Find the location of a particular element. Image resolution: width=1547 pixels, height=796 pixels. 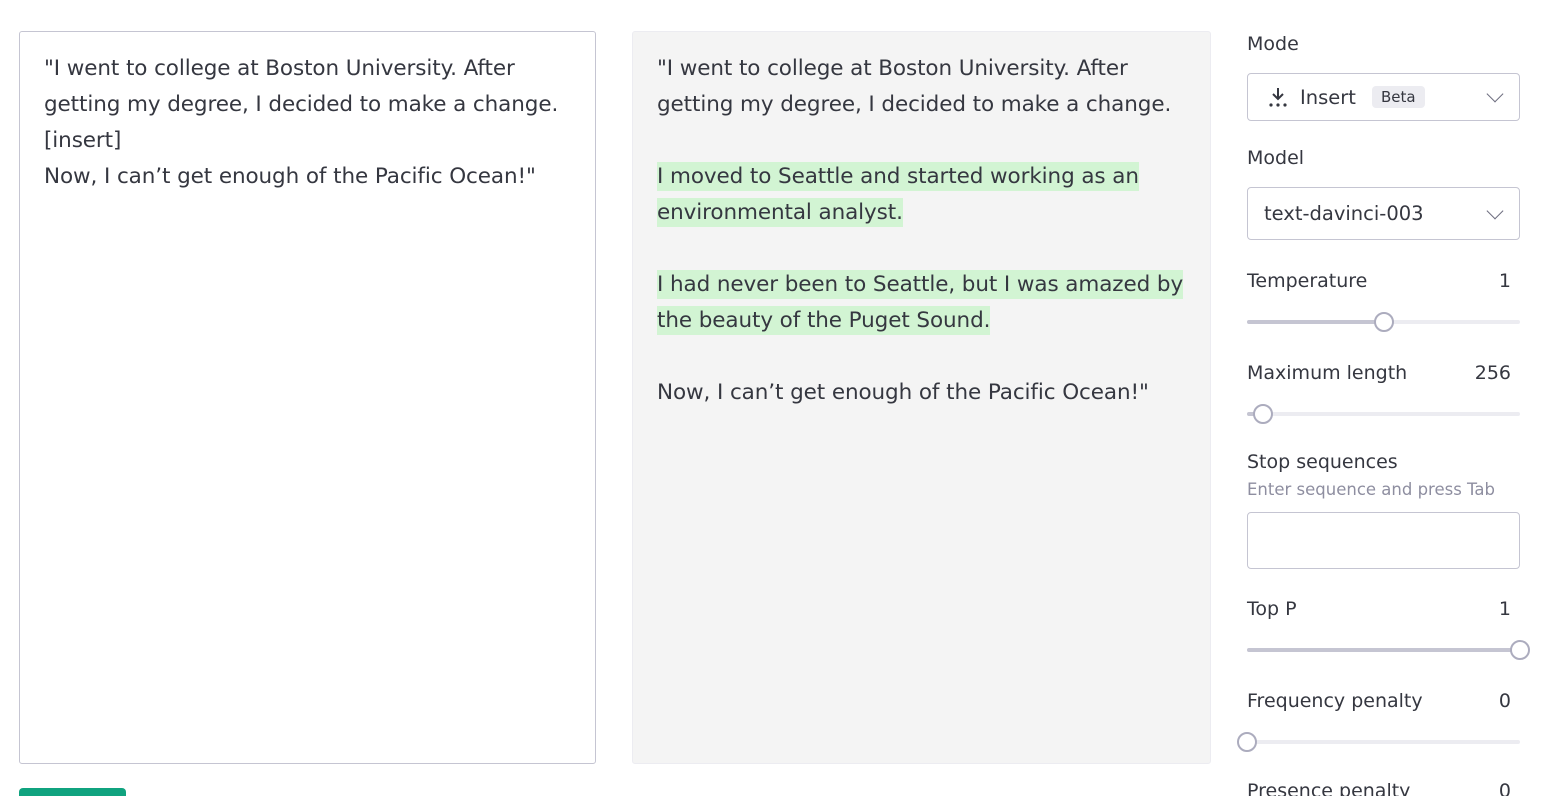

temperature-label: Temperature is located at coordinates (1307, 281).